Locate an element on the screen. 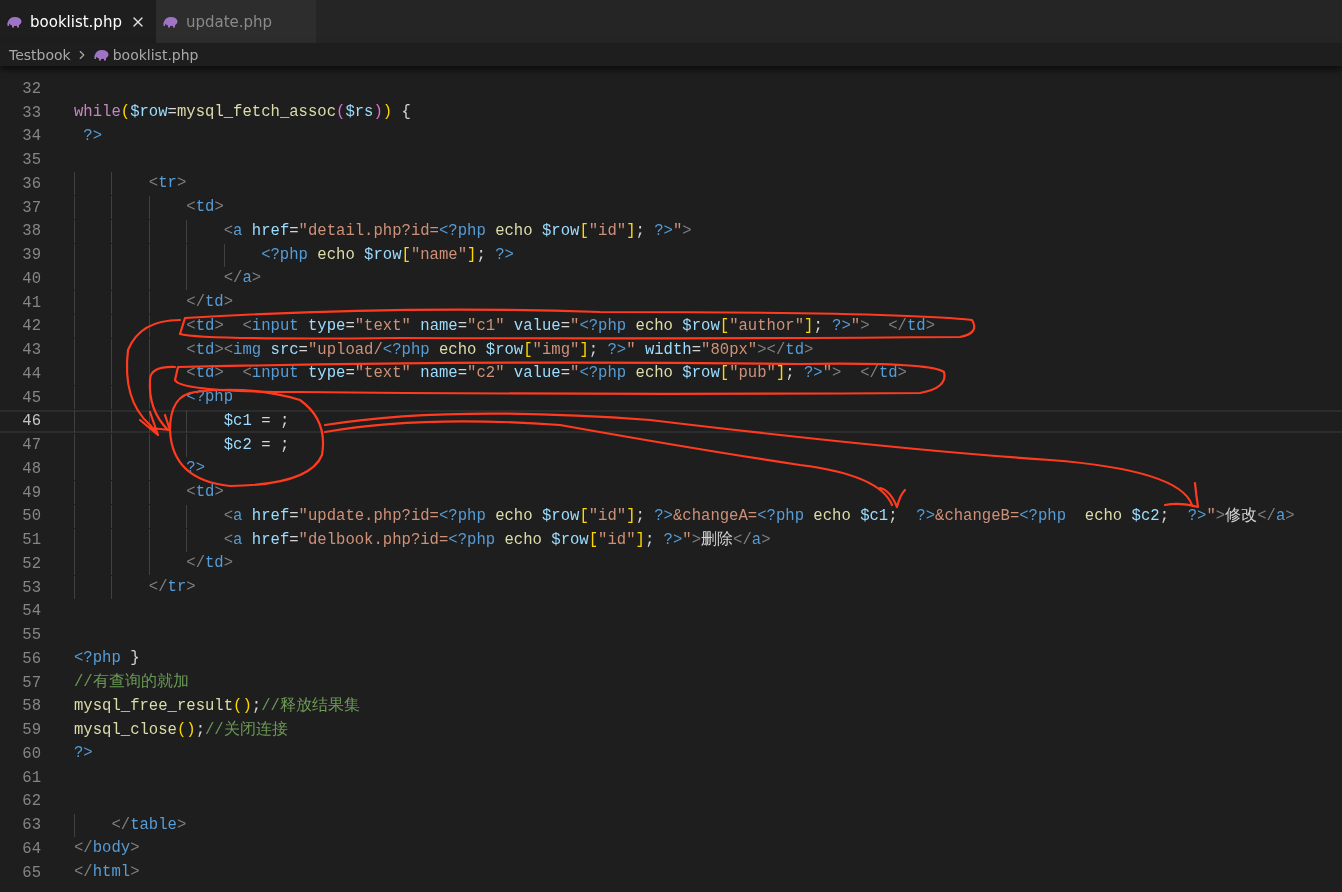  breadcrumb-item: booklist.php is located at coordinates (155, 54).